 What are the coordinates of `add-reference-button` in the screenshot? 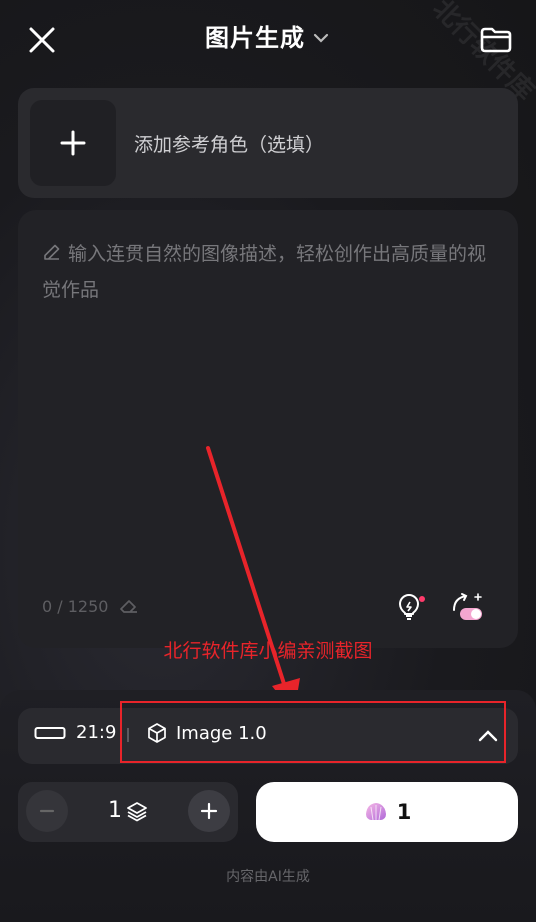 It's located at (73, 143).